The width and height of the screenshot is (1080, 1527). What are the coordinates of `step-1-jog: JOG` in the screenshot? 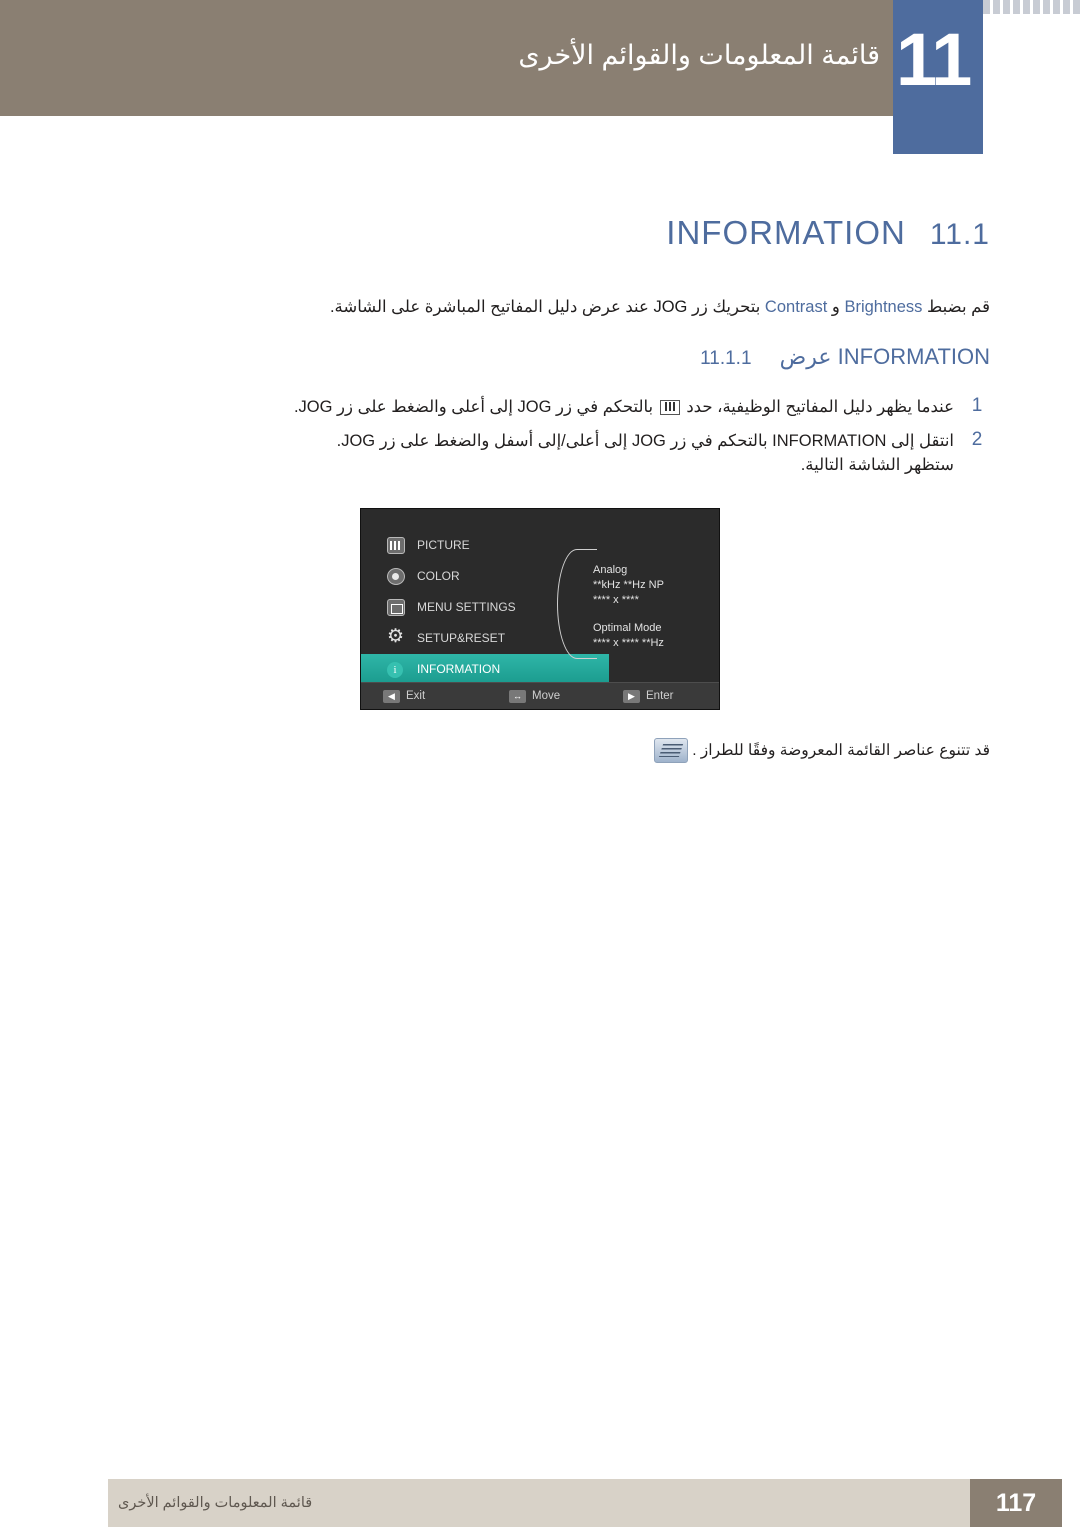 It's located at (534, 407).